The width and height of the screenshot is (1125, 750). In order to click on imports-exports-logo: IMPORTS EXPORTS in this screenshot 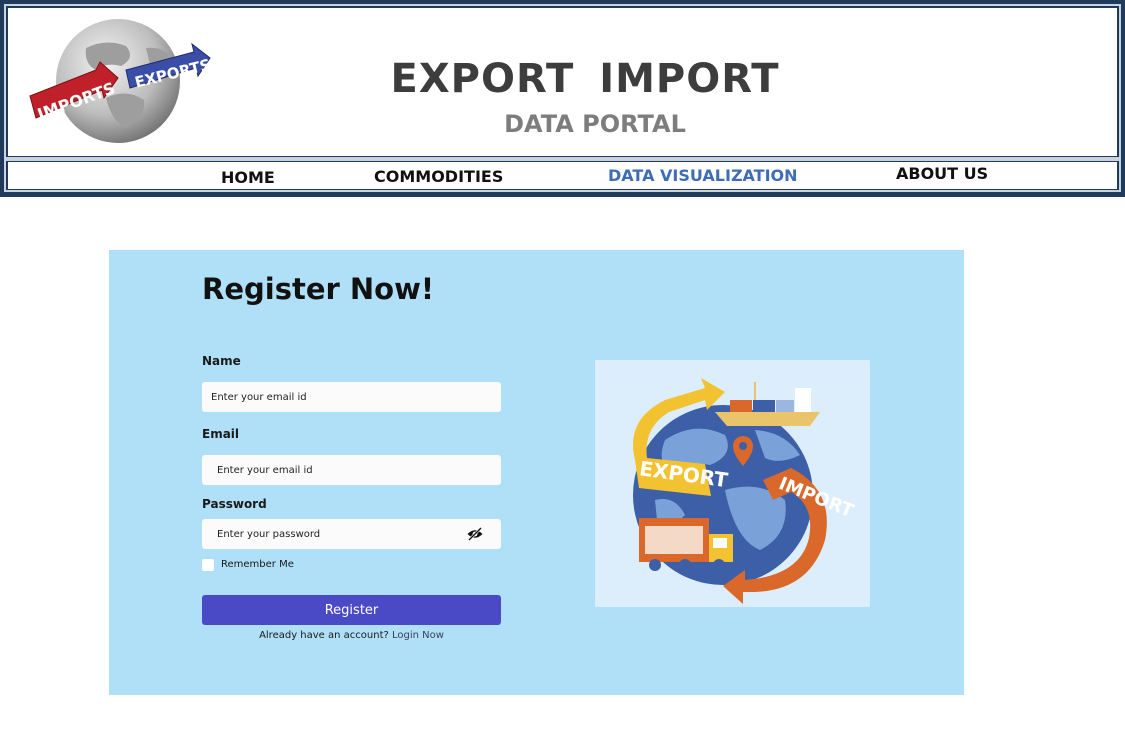, I will do `click(121, 81)`.